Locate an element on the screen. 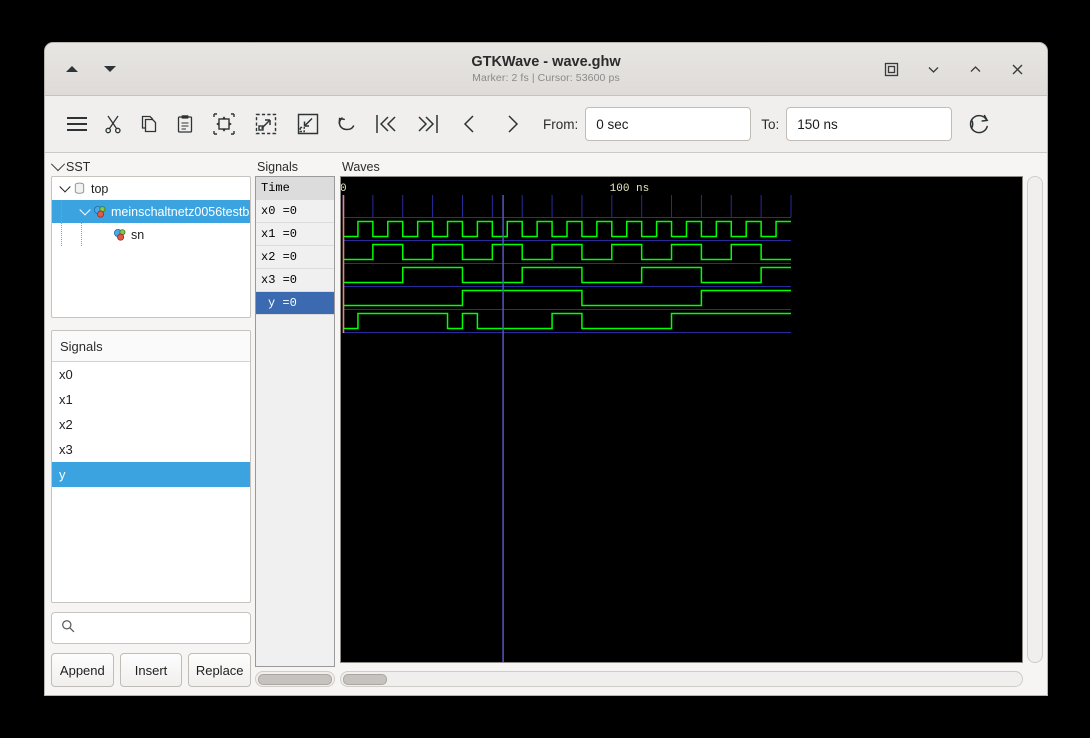 The image size is (1090, 738). from-label: From: is located at coordinates (561, 124).